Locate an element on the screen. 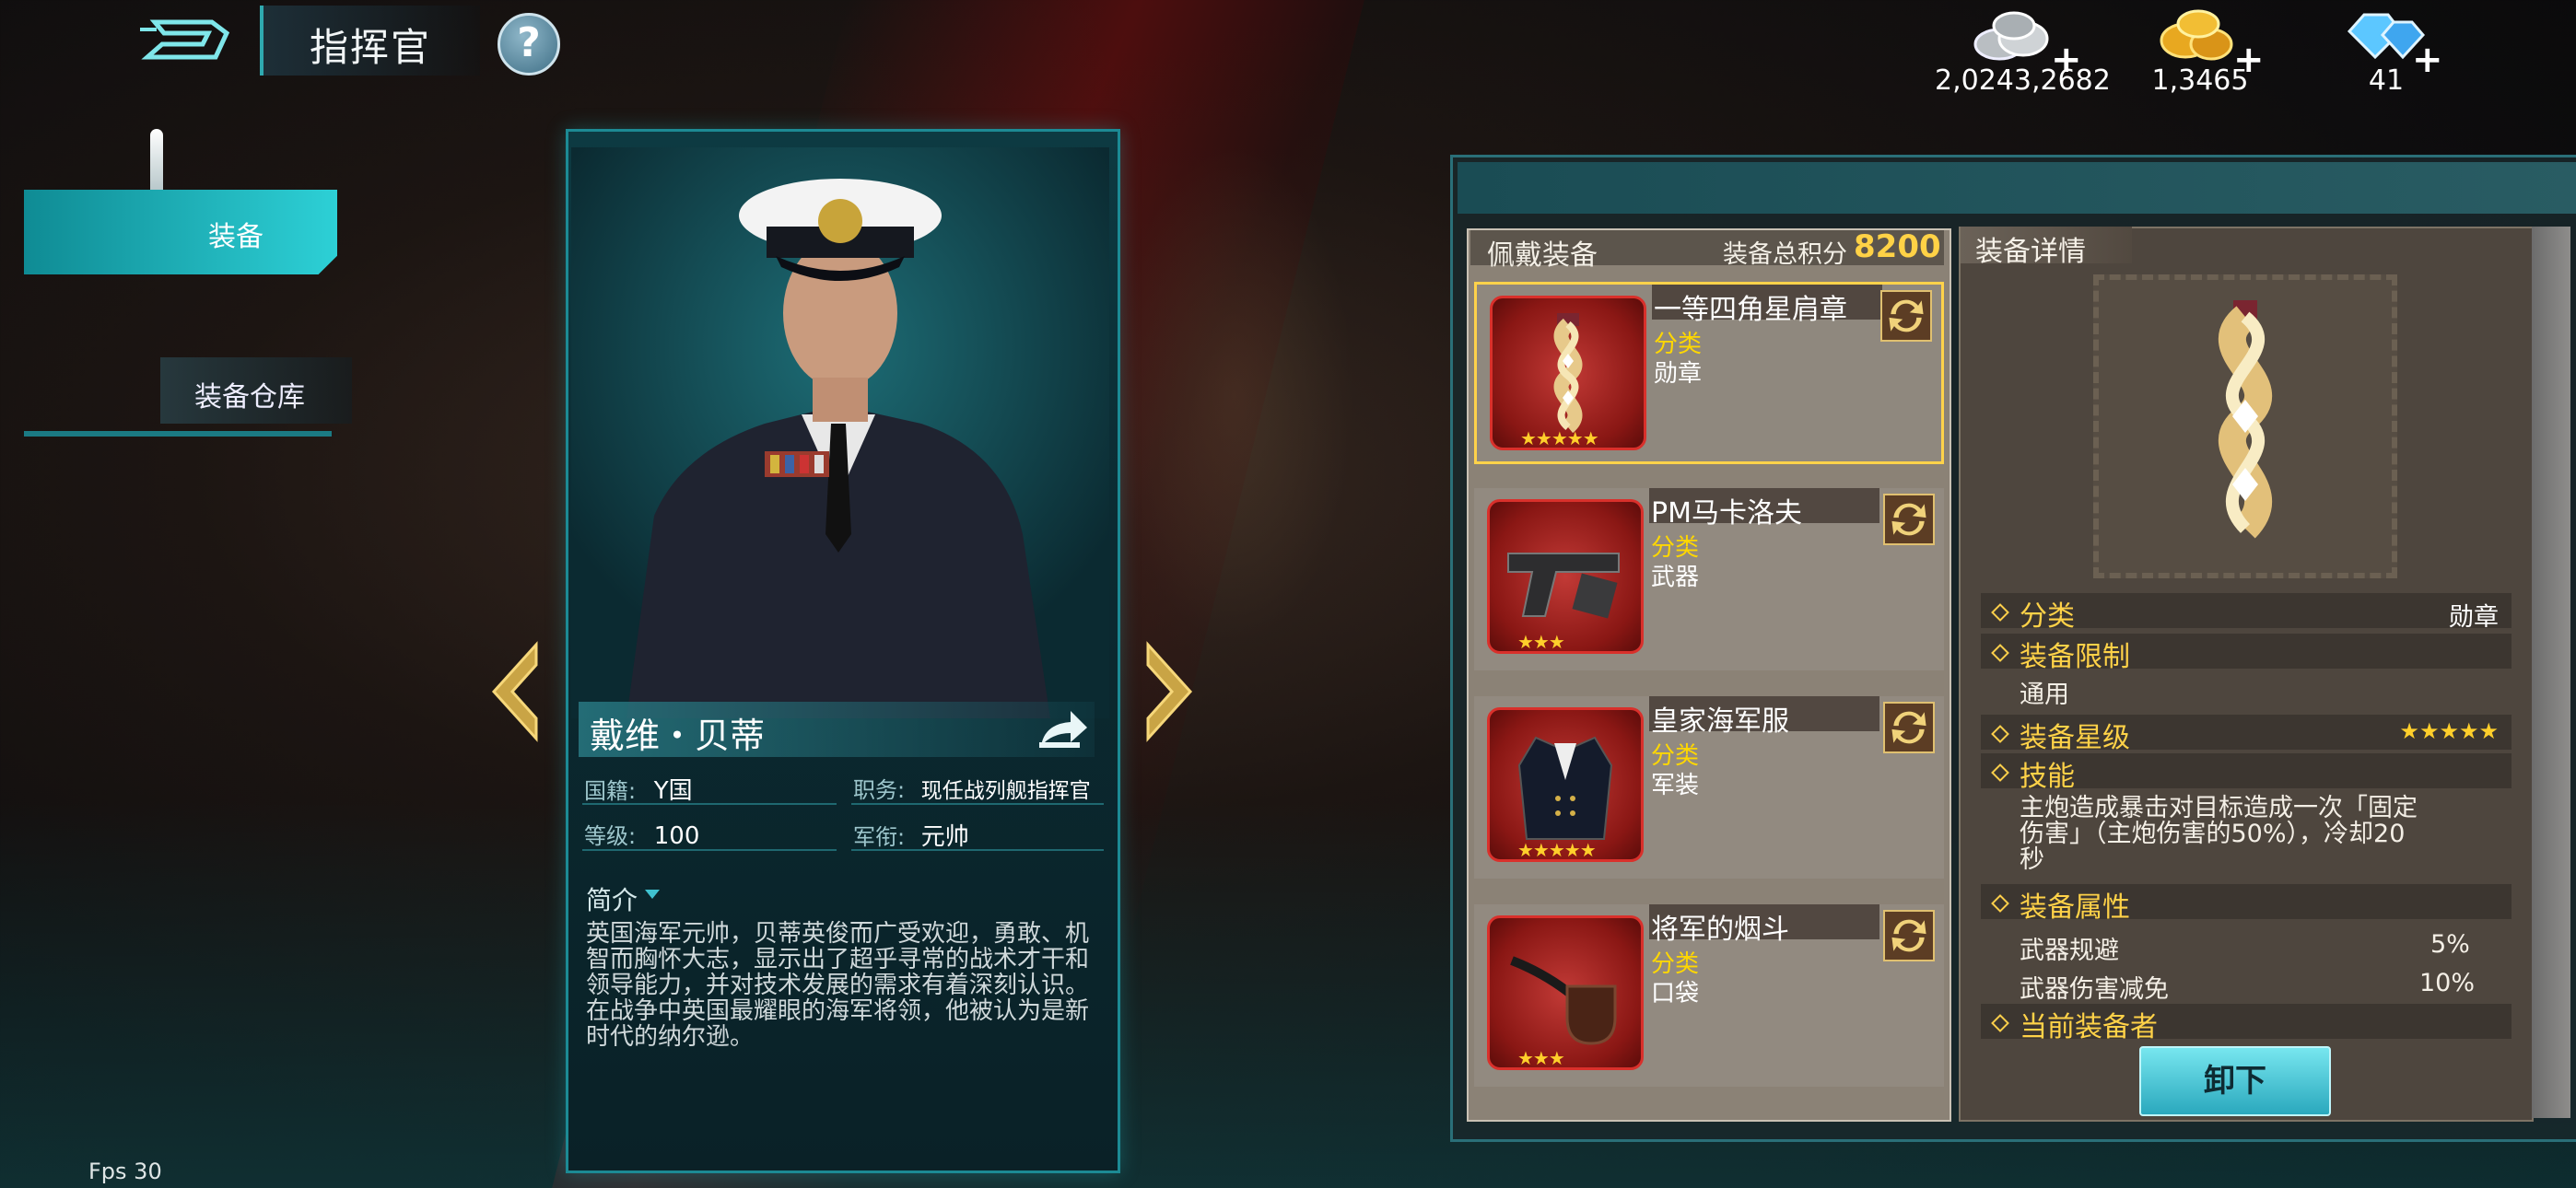 The width and height of the screenshot is (2576, 1188). item-category: 勋章 is located at coordinates (1678, 374).